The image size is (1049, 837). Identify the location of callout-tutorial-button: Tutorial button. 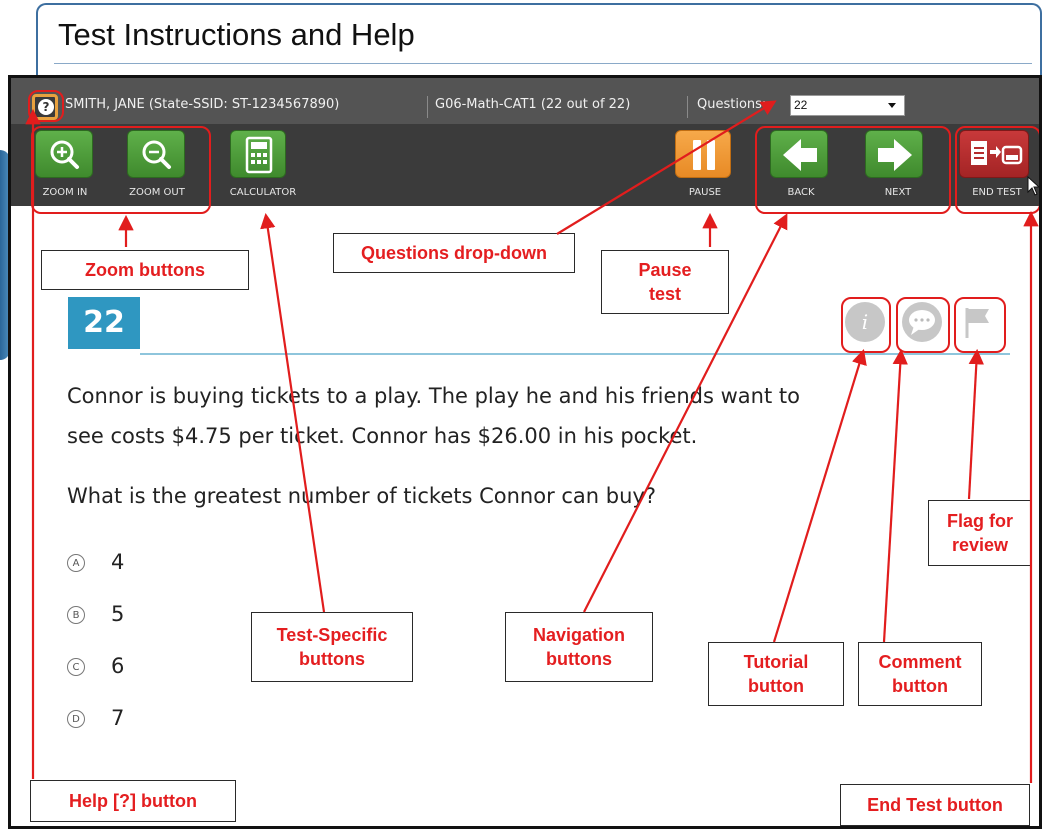
(776, 674).